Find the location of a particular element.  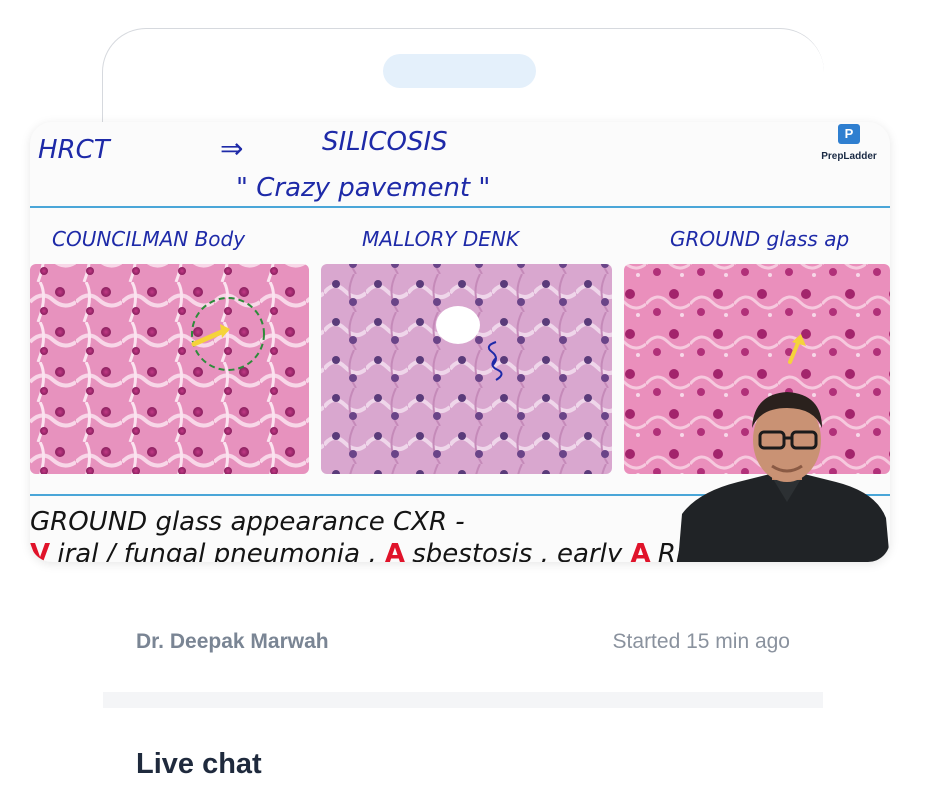

device-notch is located at coordinates (459, 71).